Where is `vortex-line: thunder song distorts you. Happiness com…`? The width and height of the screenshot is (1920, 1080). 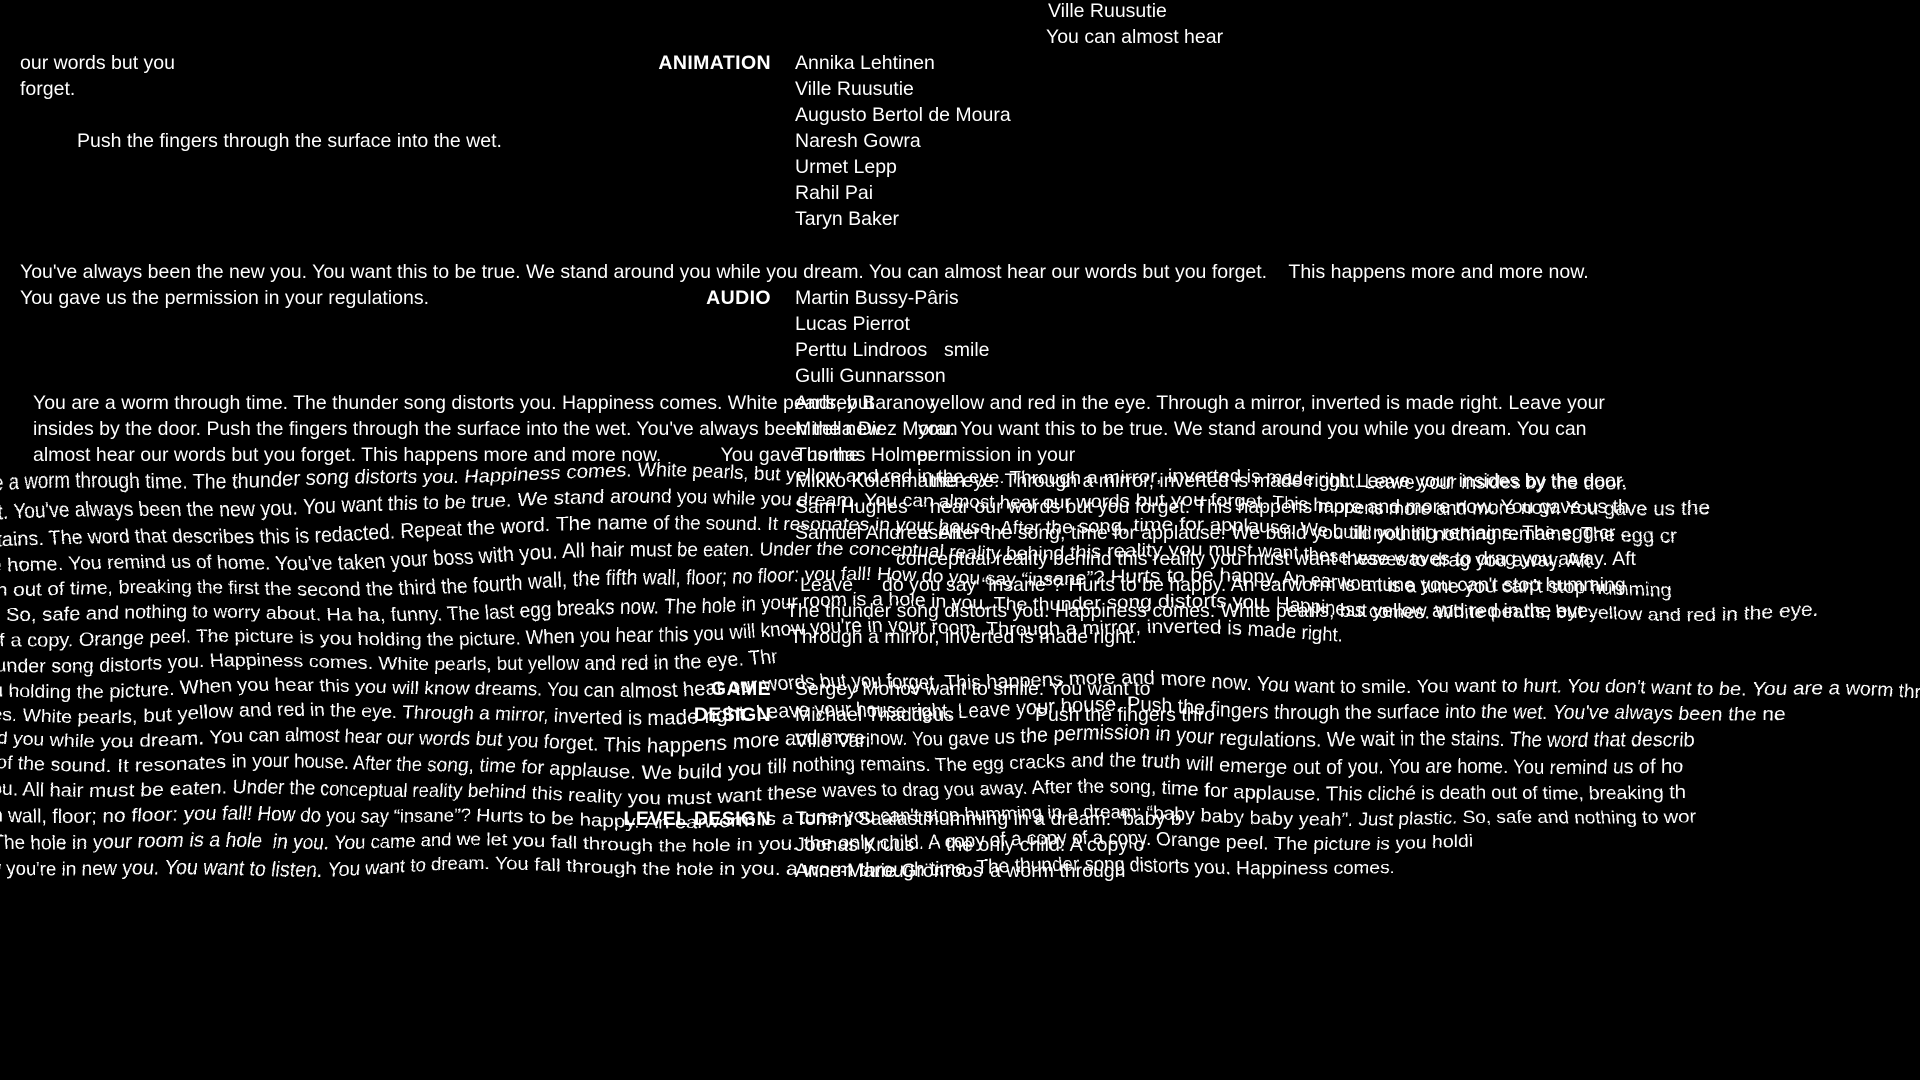 vortex-line: thunder song distorts you. Happiness com… is located at coordinates (390, 661).